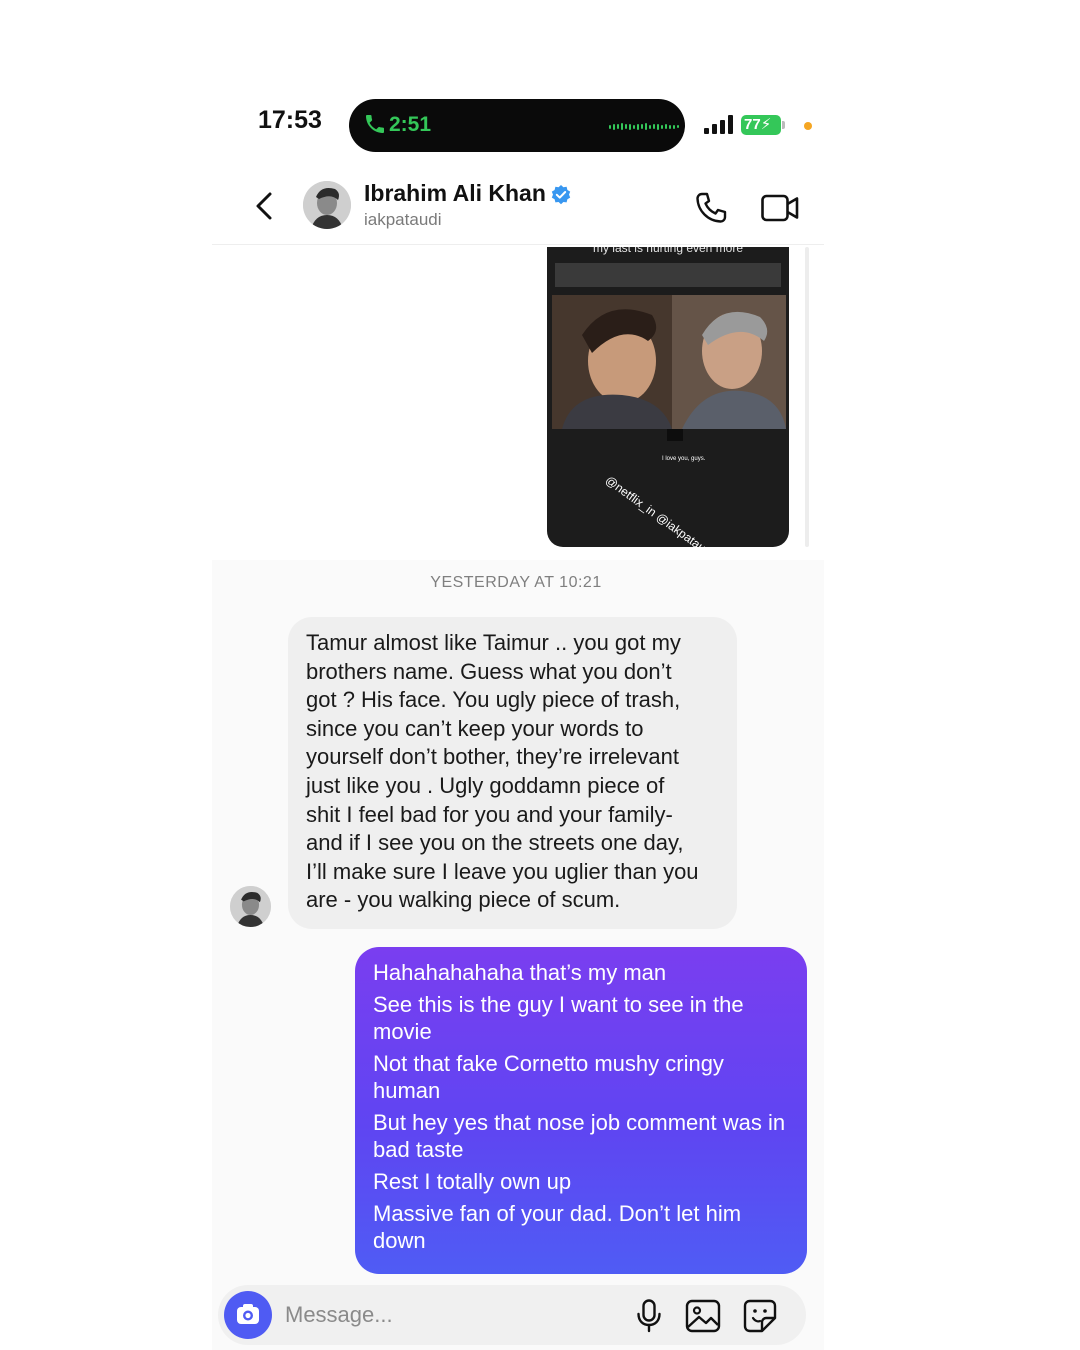 Image resolution: width=1080 pixels, height=1350 pixels. Describe the element at coordinates (703, 1316) in the screenshot. I see `gallery-icon` at that location.